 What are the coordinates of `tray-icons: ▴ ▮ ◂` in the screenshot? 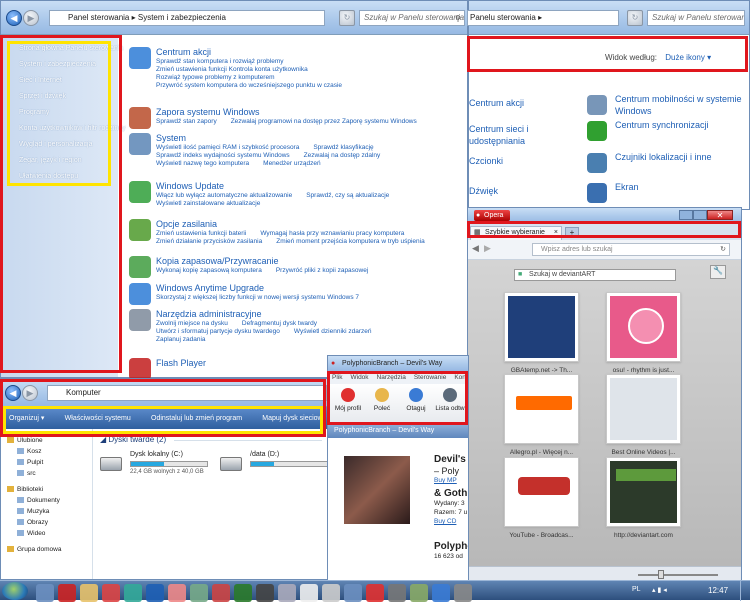 It's located at (659, 590).